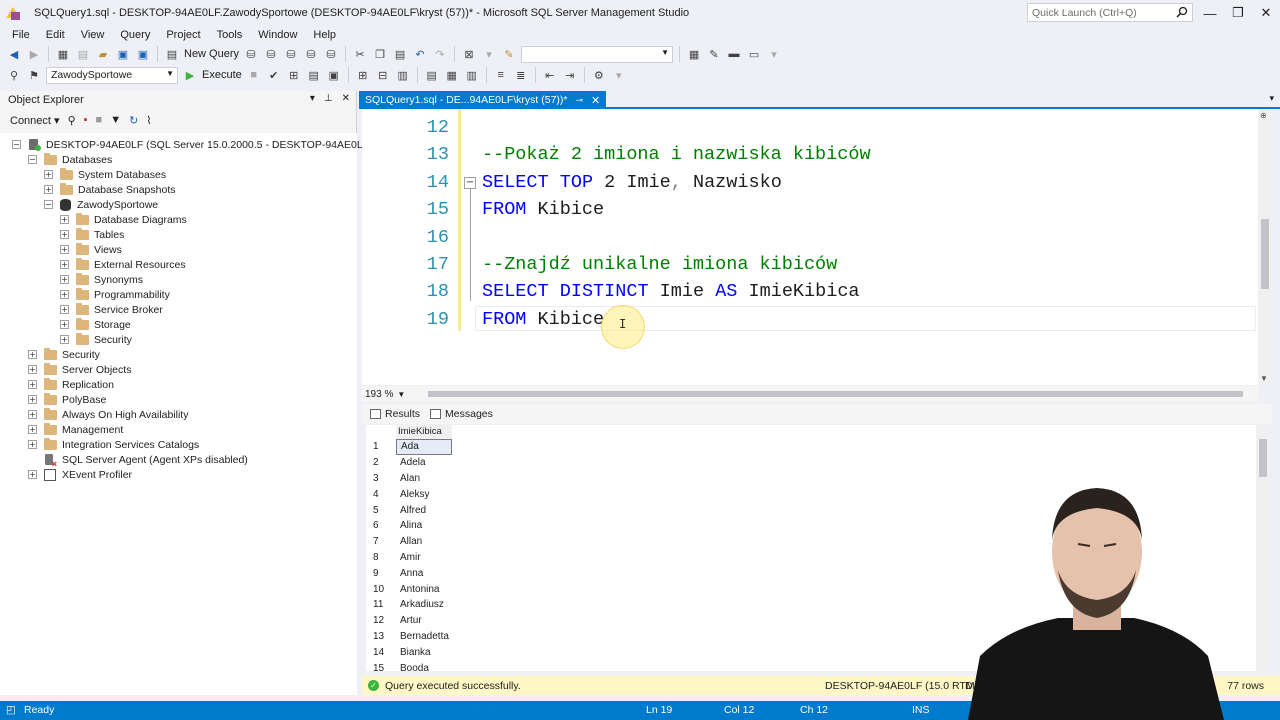 The width and height of the screenshot is (1280, 720). I want to click on scroll-down-icon: ▼, so click(1264, 378).